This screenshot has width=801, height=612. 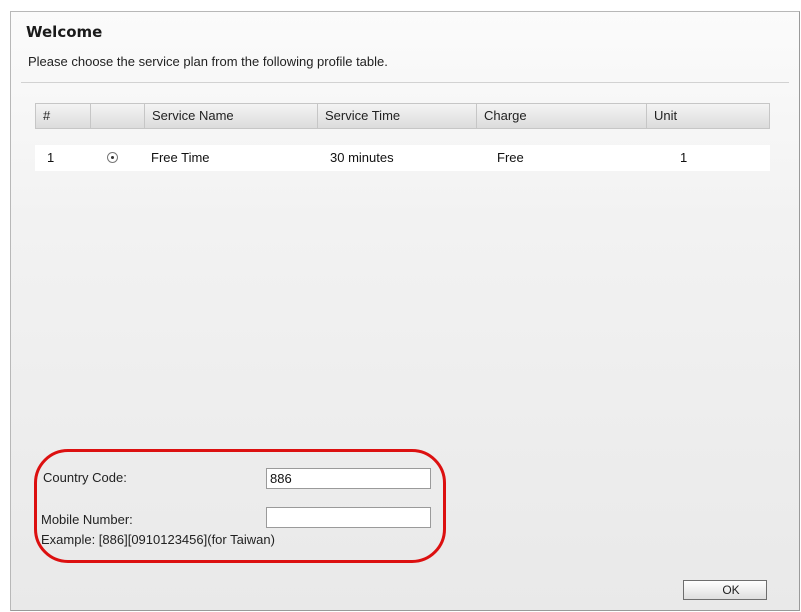 I want to click on charge-cell: Free, so click(x=510, y=157).